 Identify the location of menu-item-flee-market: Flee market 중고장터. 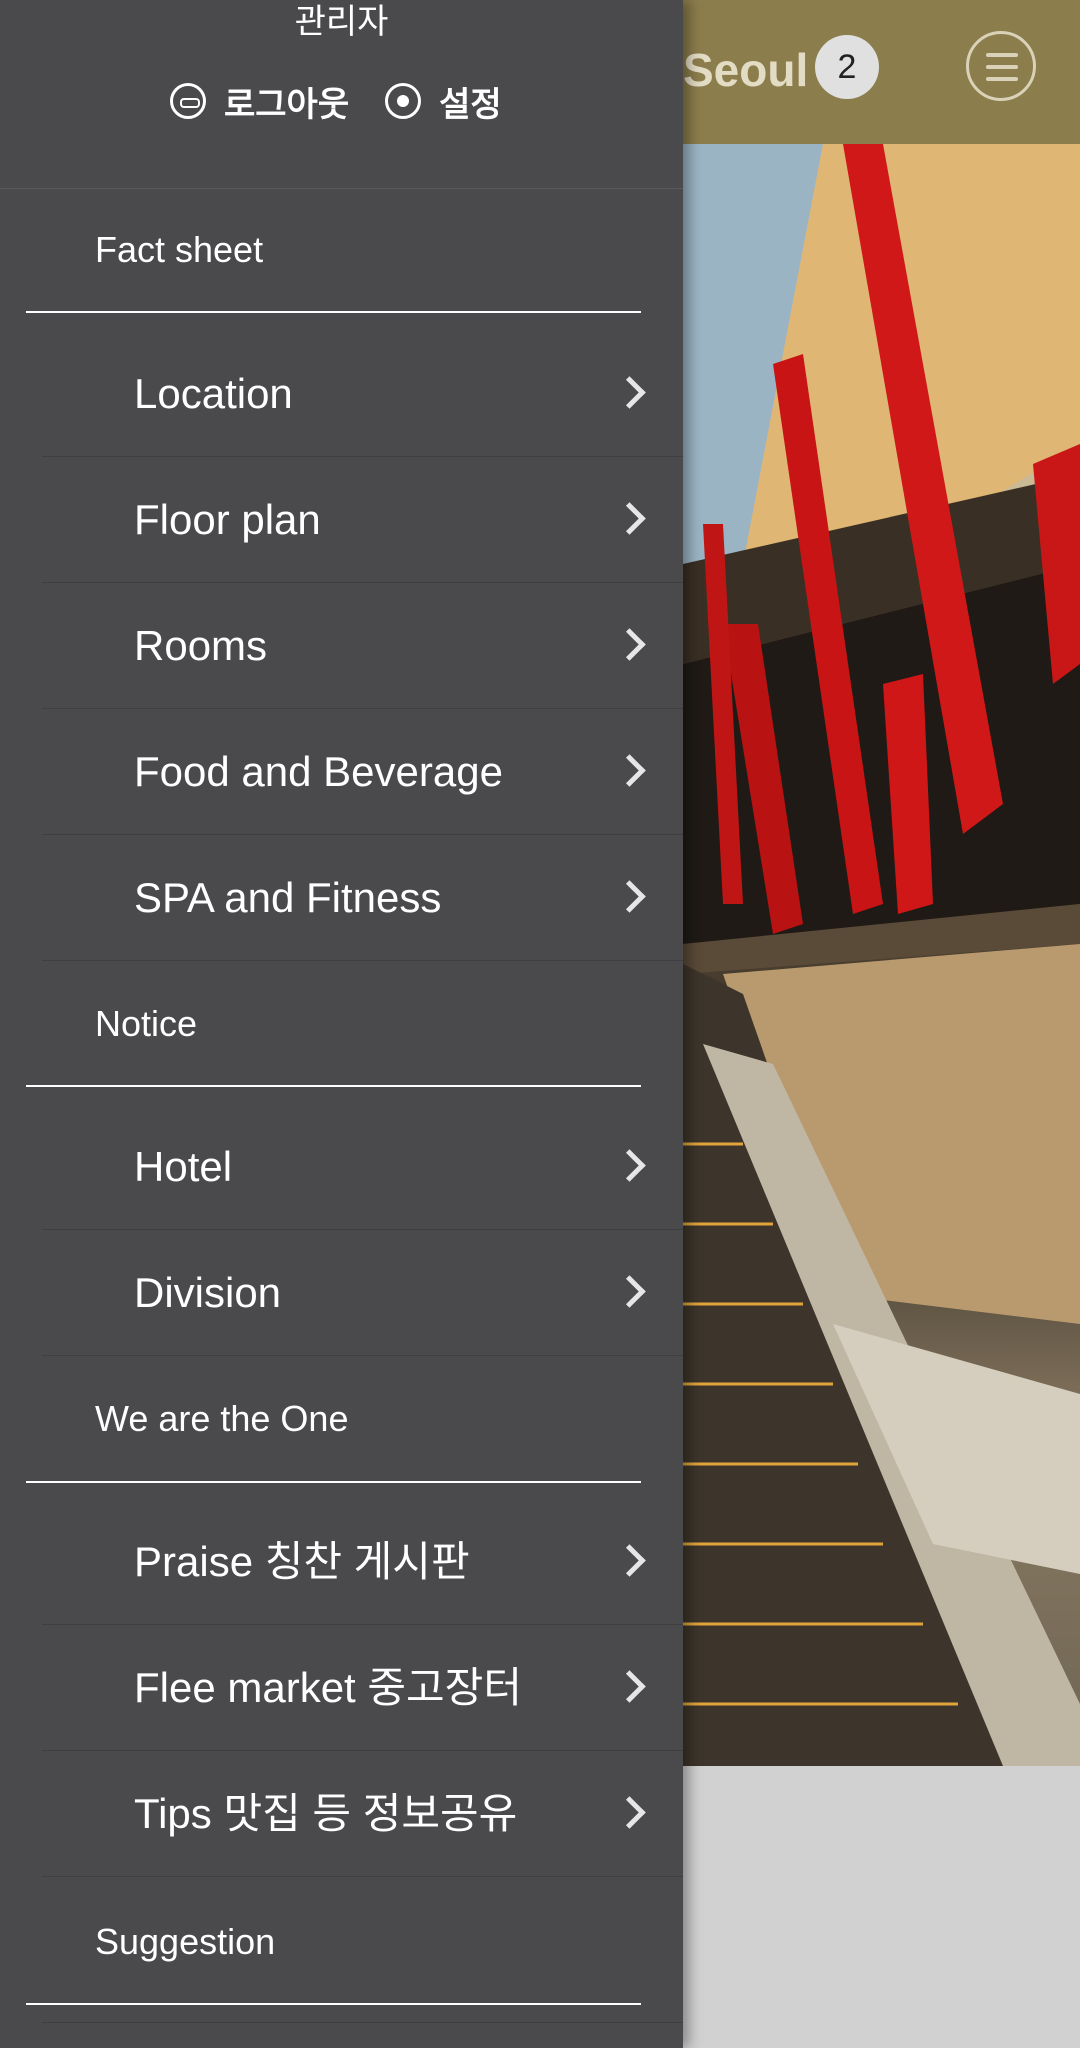
(362, 1688).